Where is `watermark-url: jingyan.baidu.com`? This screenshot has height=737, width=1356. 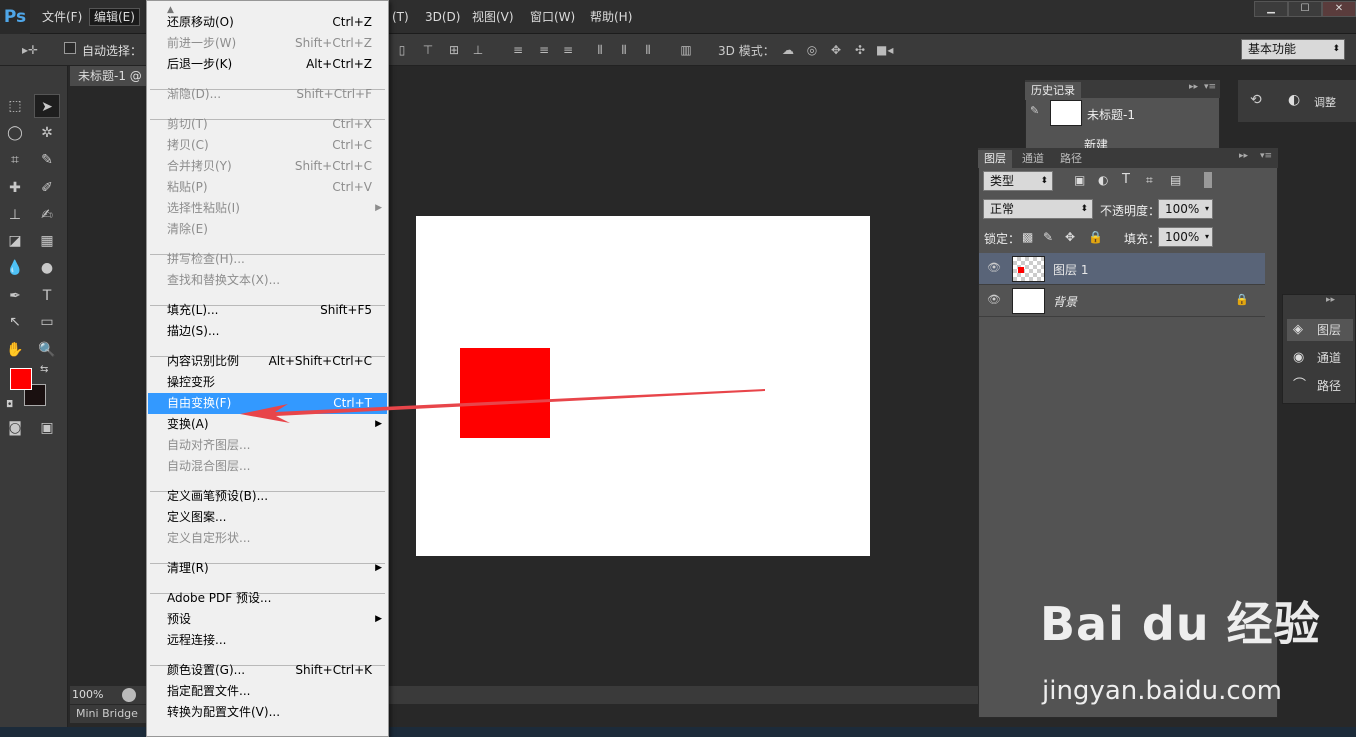
watermark-url: jingyan.baidu.com is located at coordinates (1162, 691).